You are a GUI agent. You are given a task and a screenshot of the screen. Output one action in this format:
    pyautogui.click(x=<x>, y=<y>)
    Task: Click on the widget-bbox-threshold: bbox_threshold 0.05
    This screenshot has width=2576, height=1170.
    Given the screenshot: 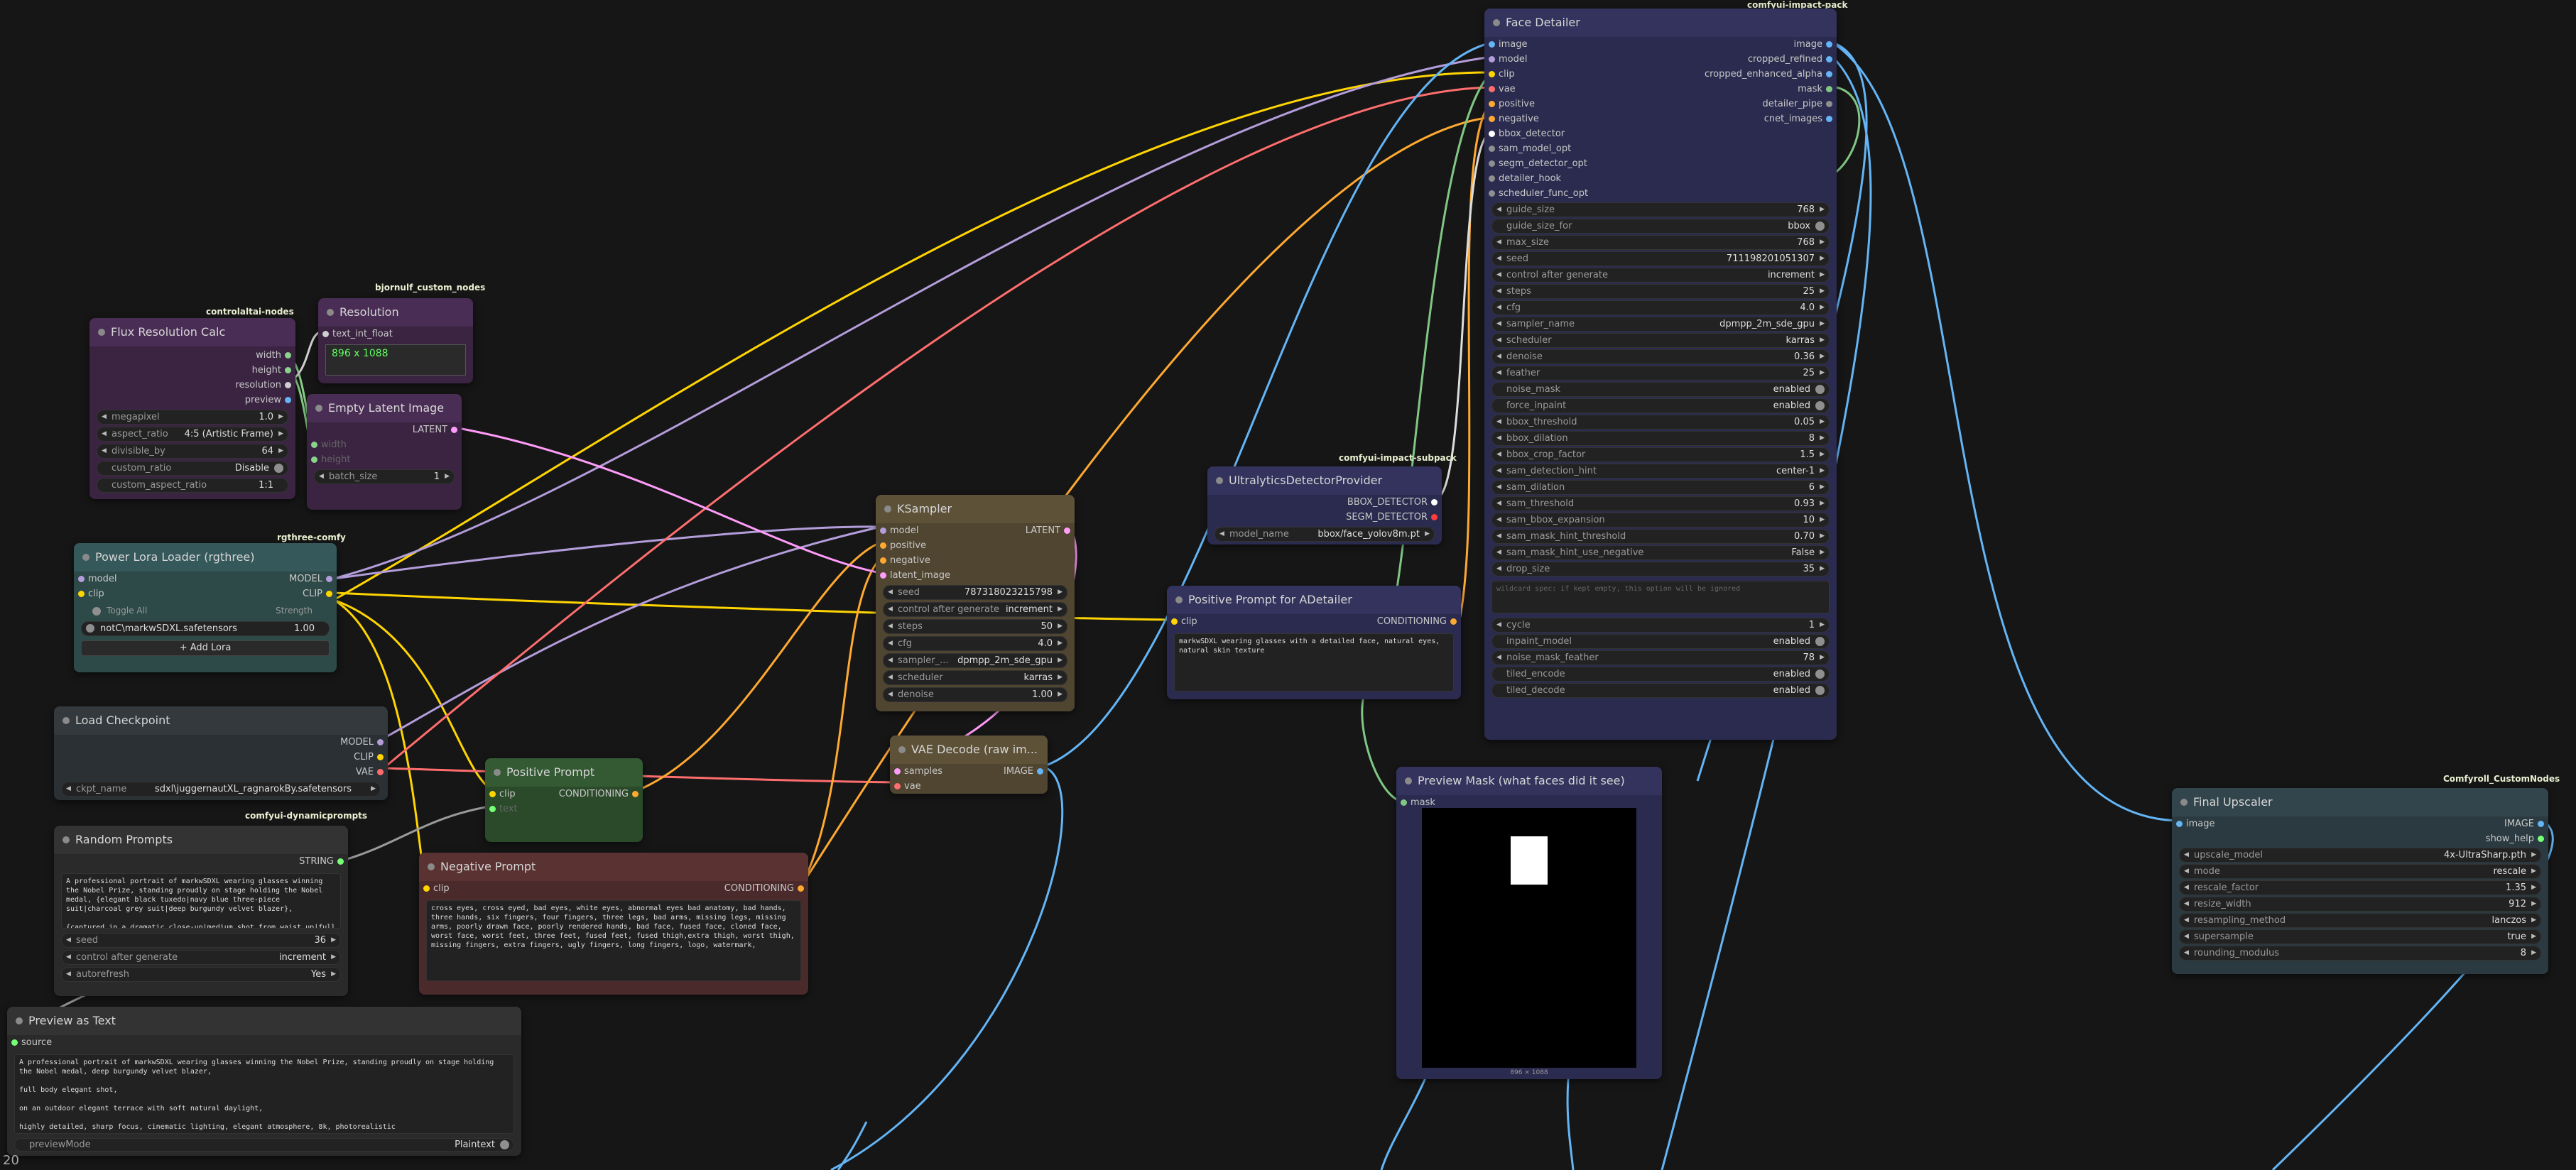 What is the action you would take?
    pyautogui.click(x=1661, y=423)
    